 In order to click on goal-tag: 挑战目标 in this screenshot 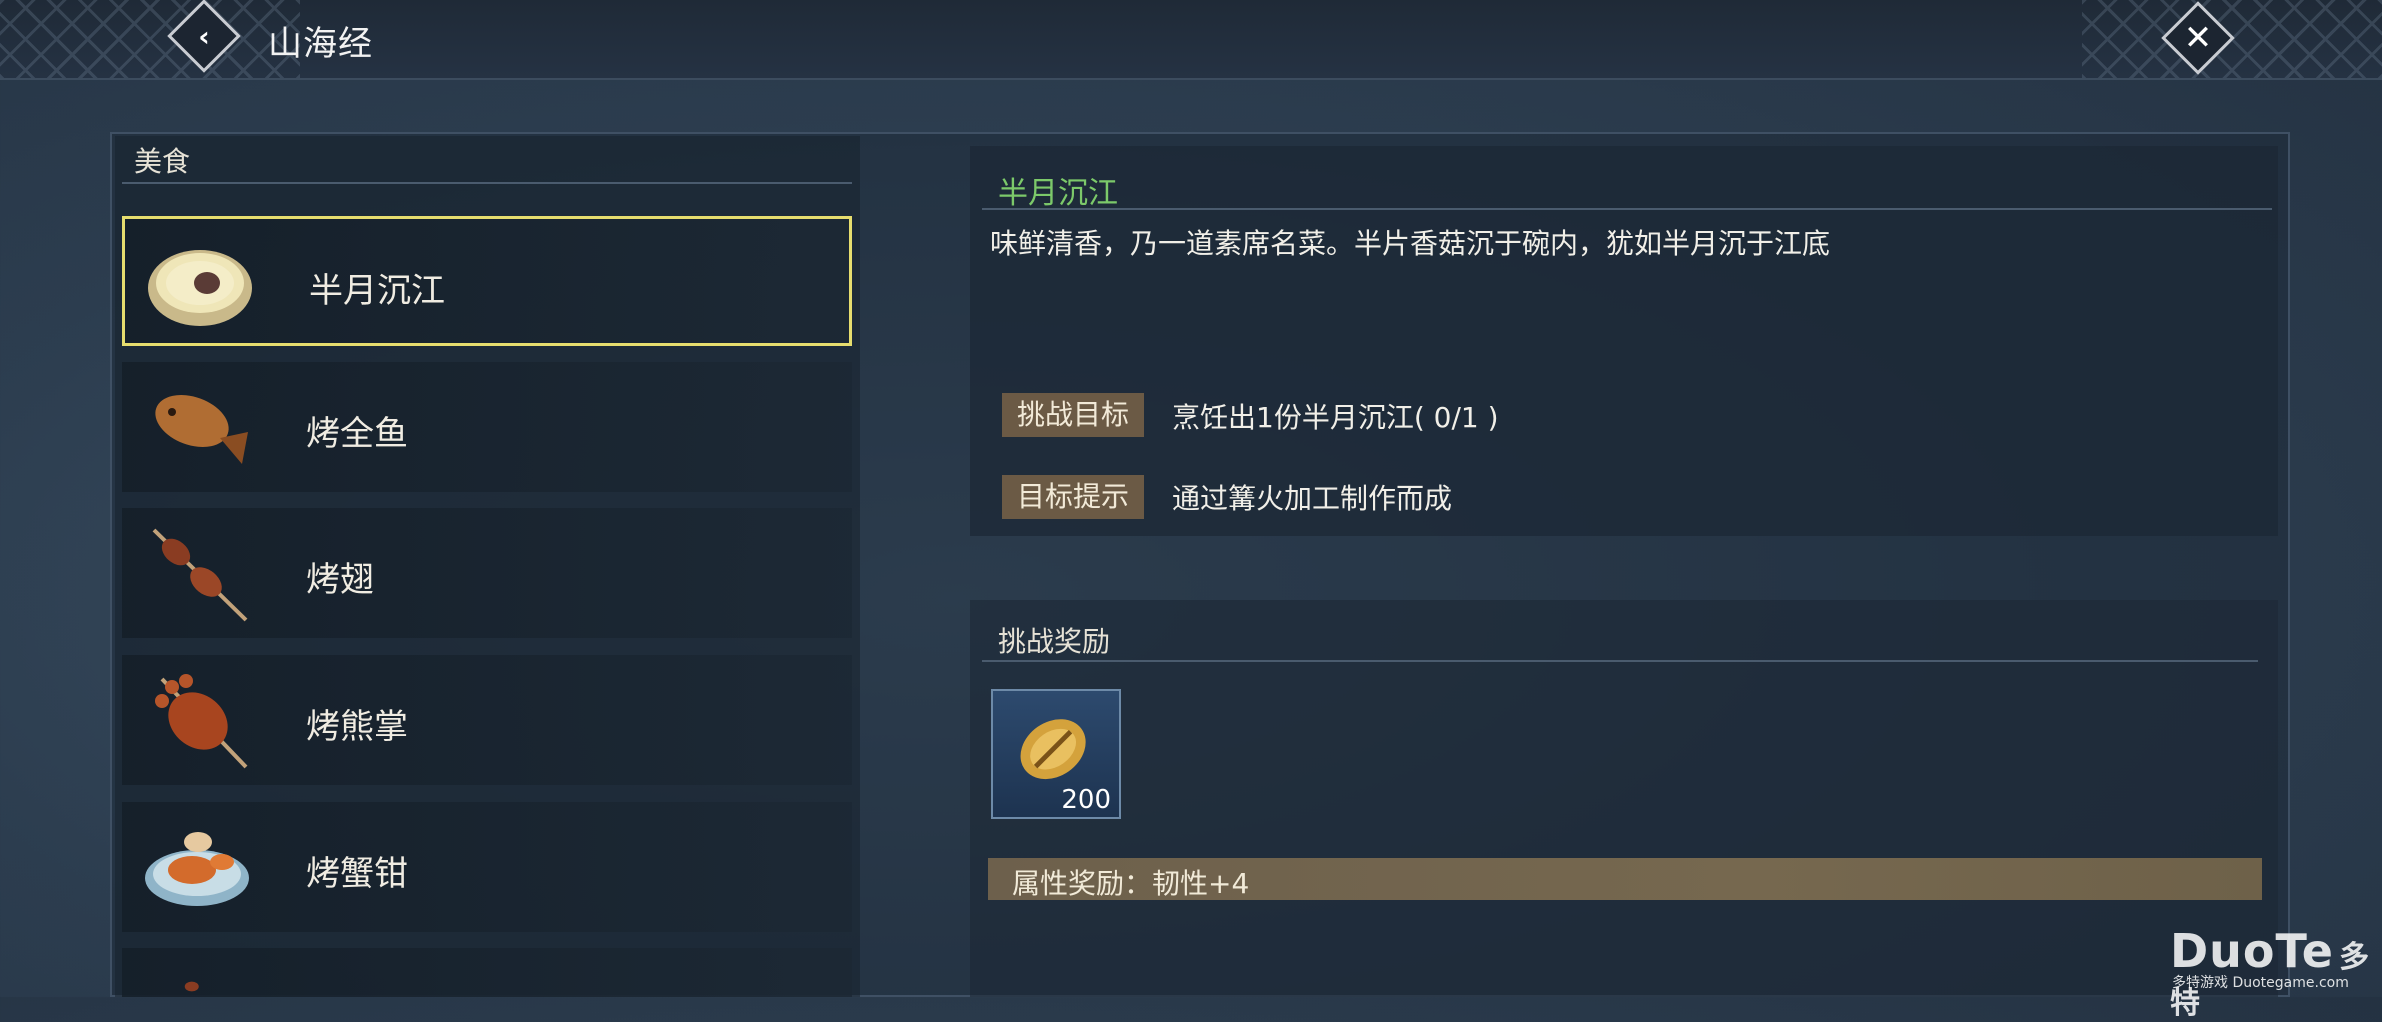, I will do `click(1073, 415)`.